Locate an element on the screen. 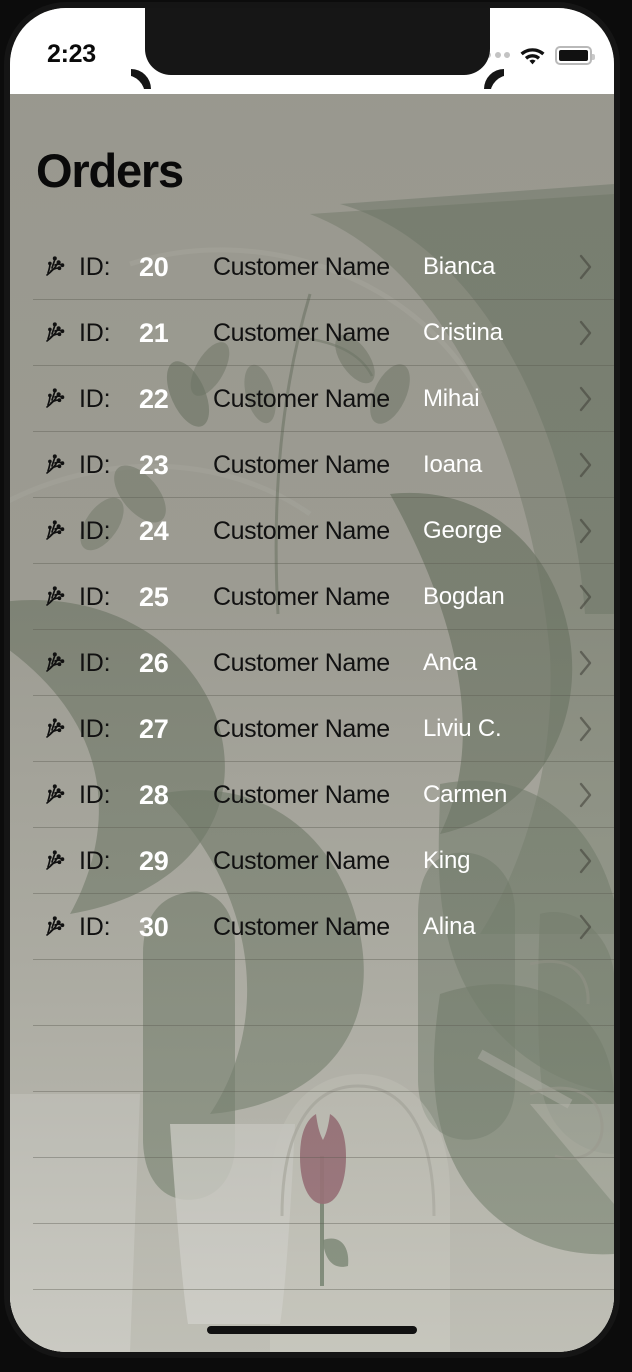 This screenshot has height=1372, width=632. order-id-value: 30 is located at coordinates (154, 926).